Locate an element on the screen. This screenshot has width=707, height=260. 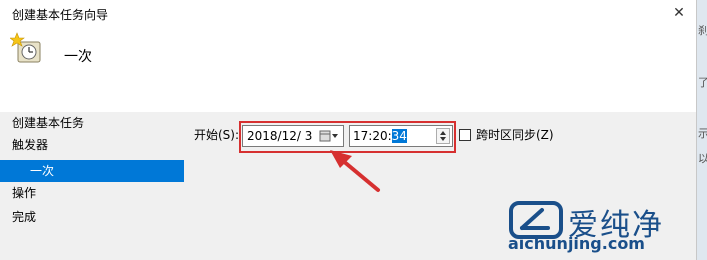
watermark-url: aichunjing.com is located at coordinates (576, 243).